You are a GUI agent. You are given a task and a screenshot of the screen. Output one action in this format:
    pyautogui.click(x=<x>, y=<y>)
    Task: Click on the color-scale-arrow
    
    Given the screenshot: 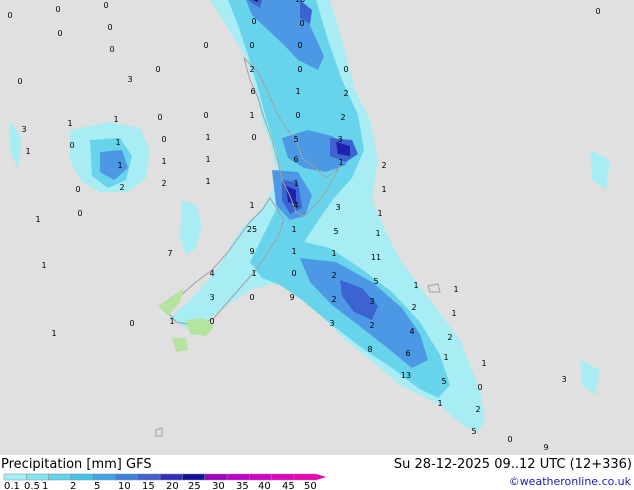 What is the action you would take?
    pyautogui.click(x=321, y=477)
    